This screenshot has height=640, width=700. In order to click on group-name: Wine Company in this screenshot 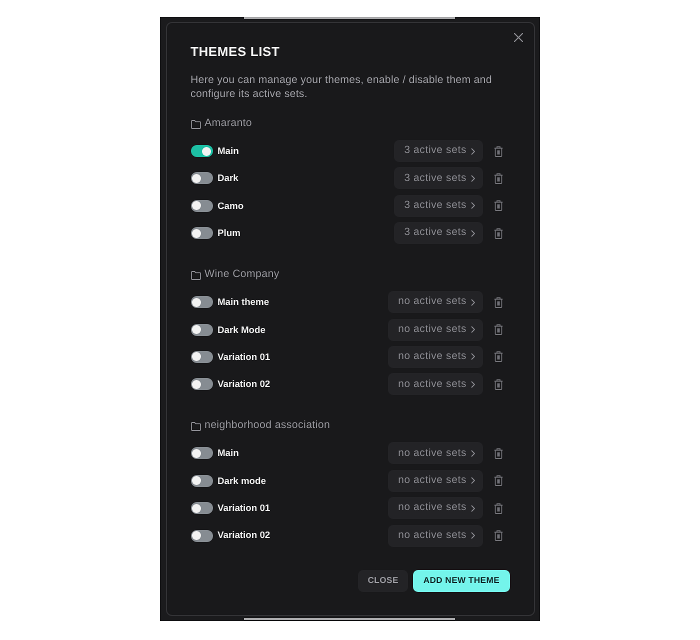, I will do `click(242, 274)`.